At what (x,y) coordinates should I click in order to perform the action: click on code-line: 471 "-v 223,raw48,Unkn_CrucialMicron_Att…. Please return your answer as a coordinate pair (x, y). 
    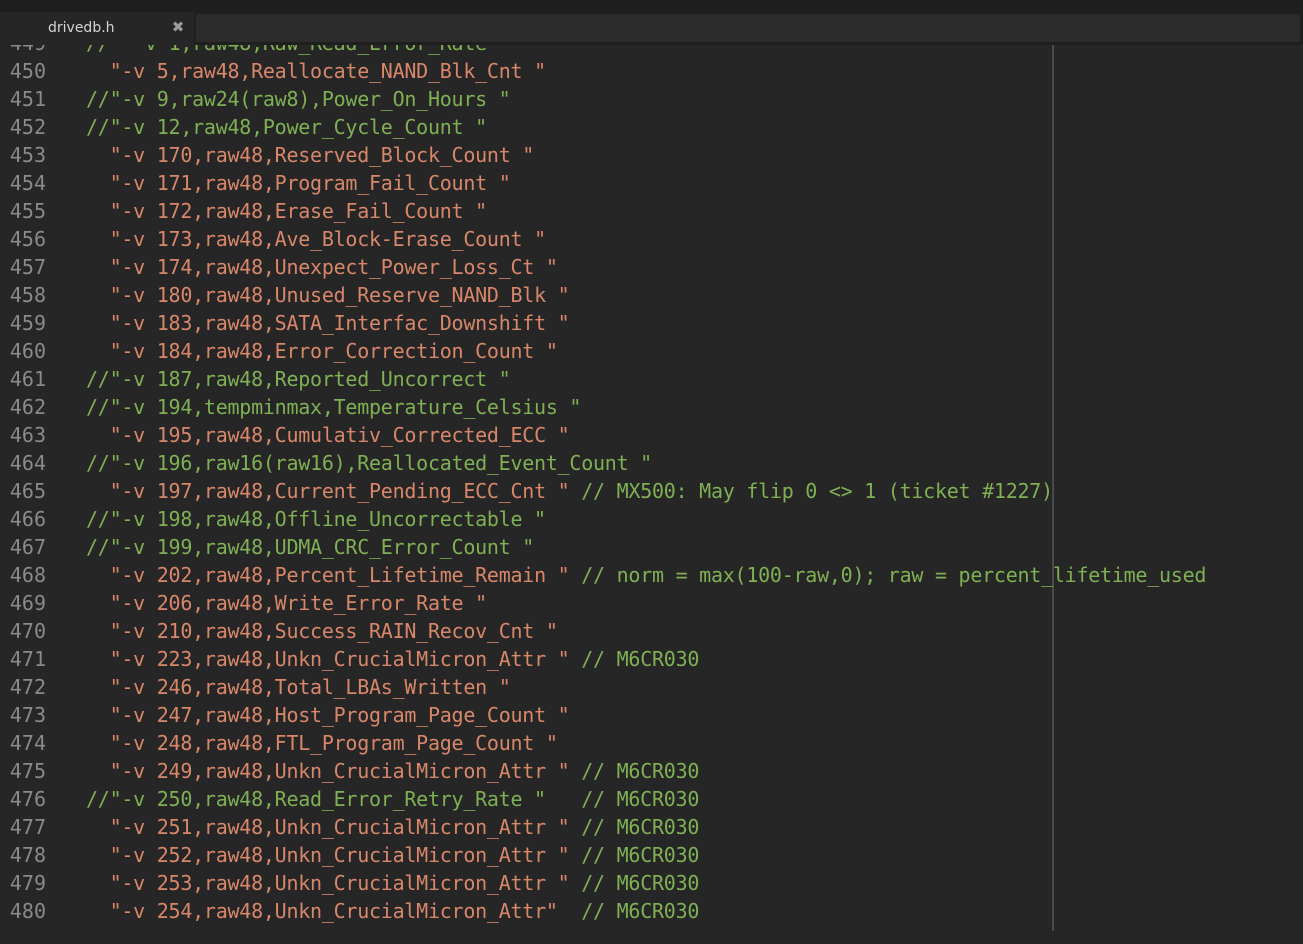
    Looking at the image, I should click on (651, 659).